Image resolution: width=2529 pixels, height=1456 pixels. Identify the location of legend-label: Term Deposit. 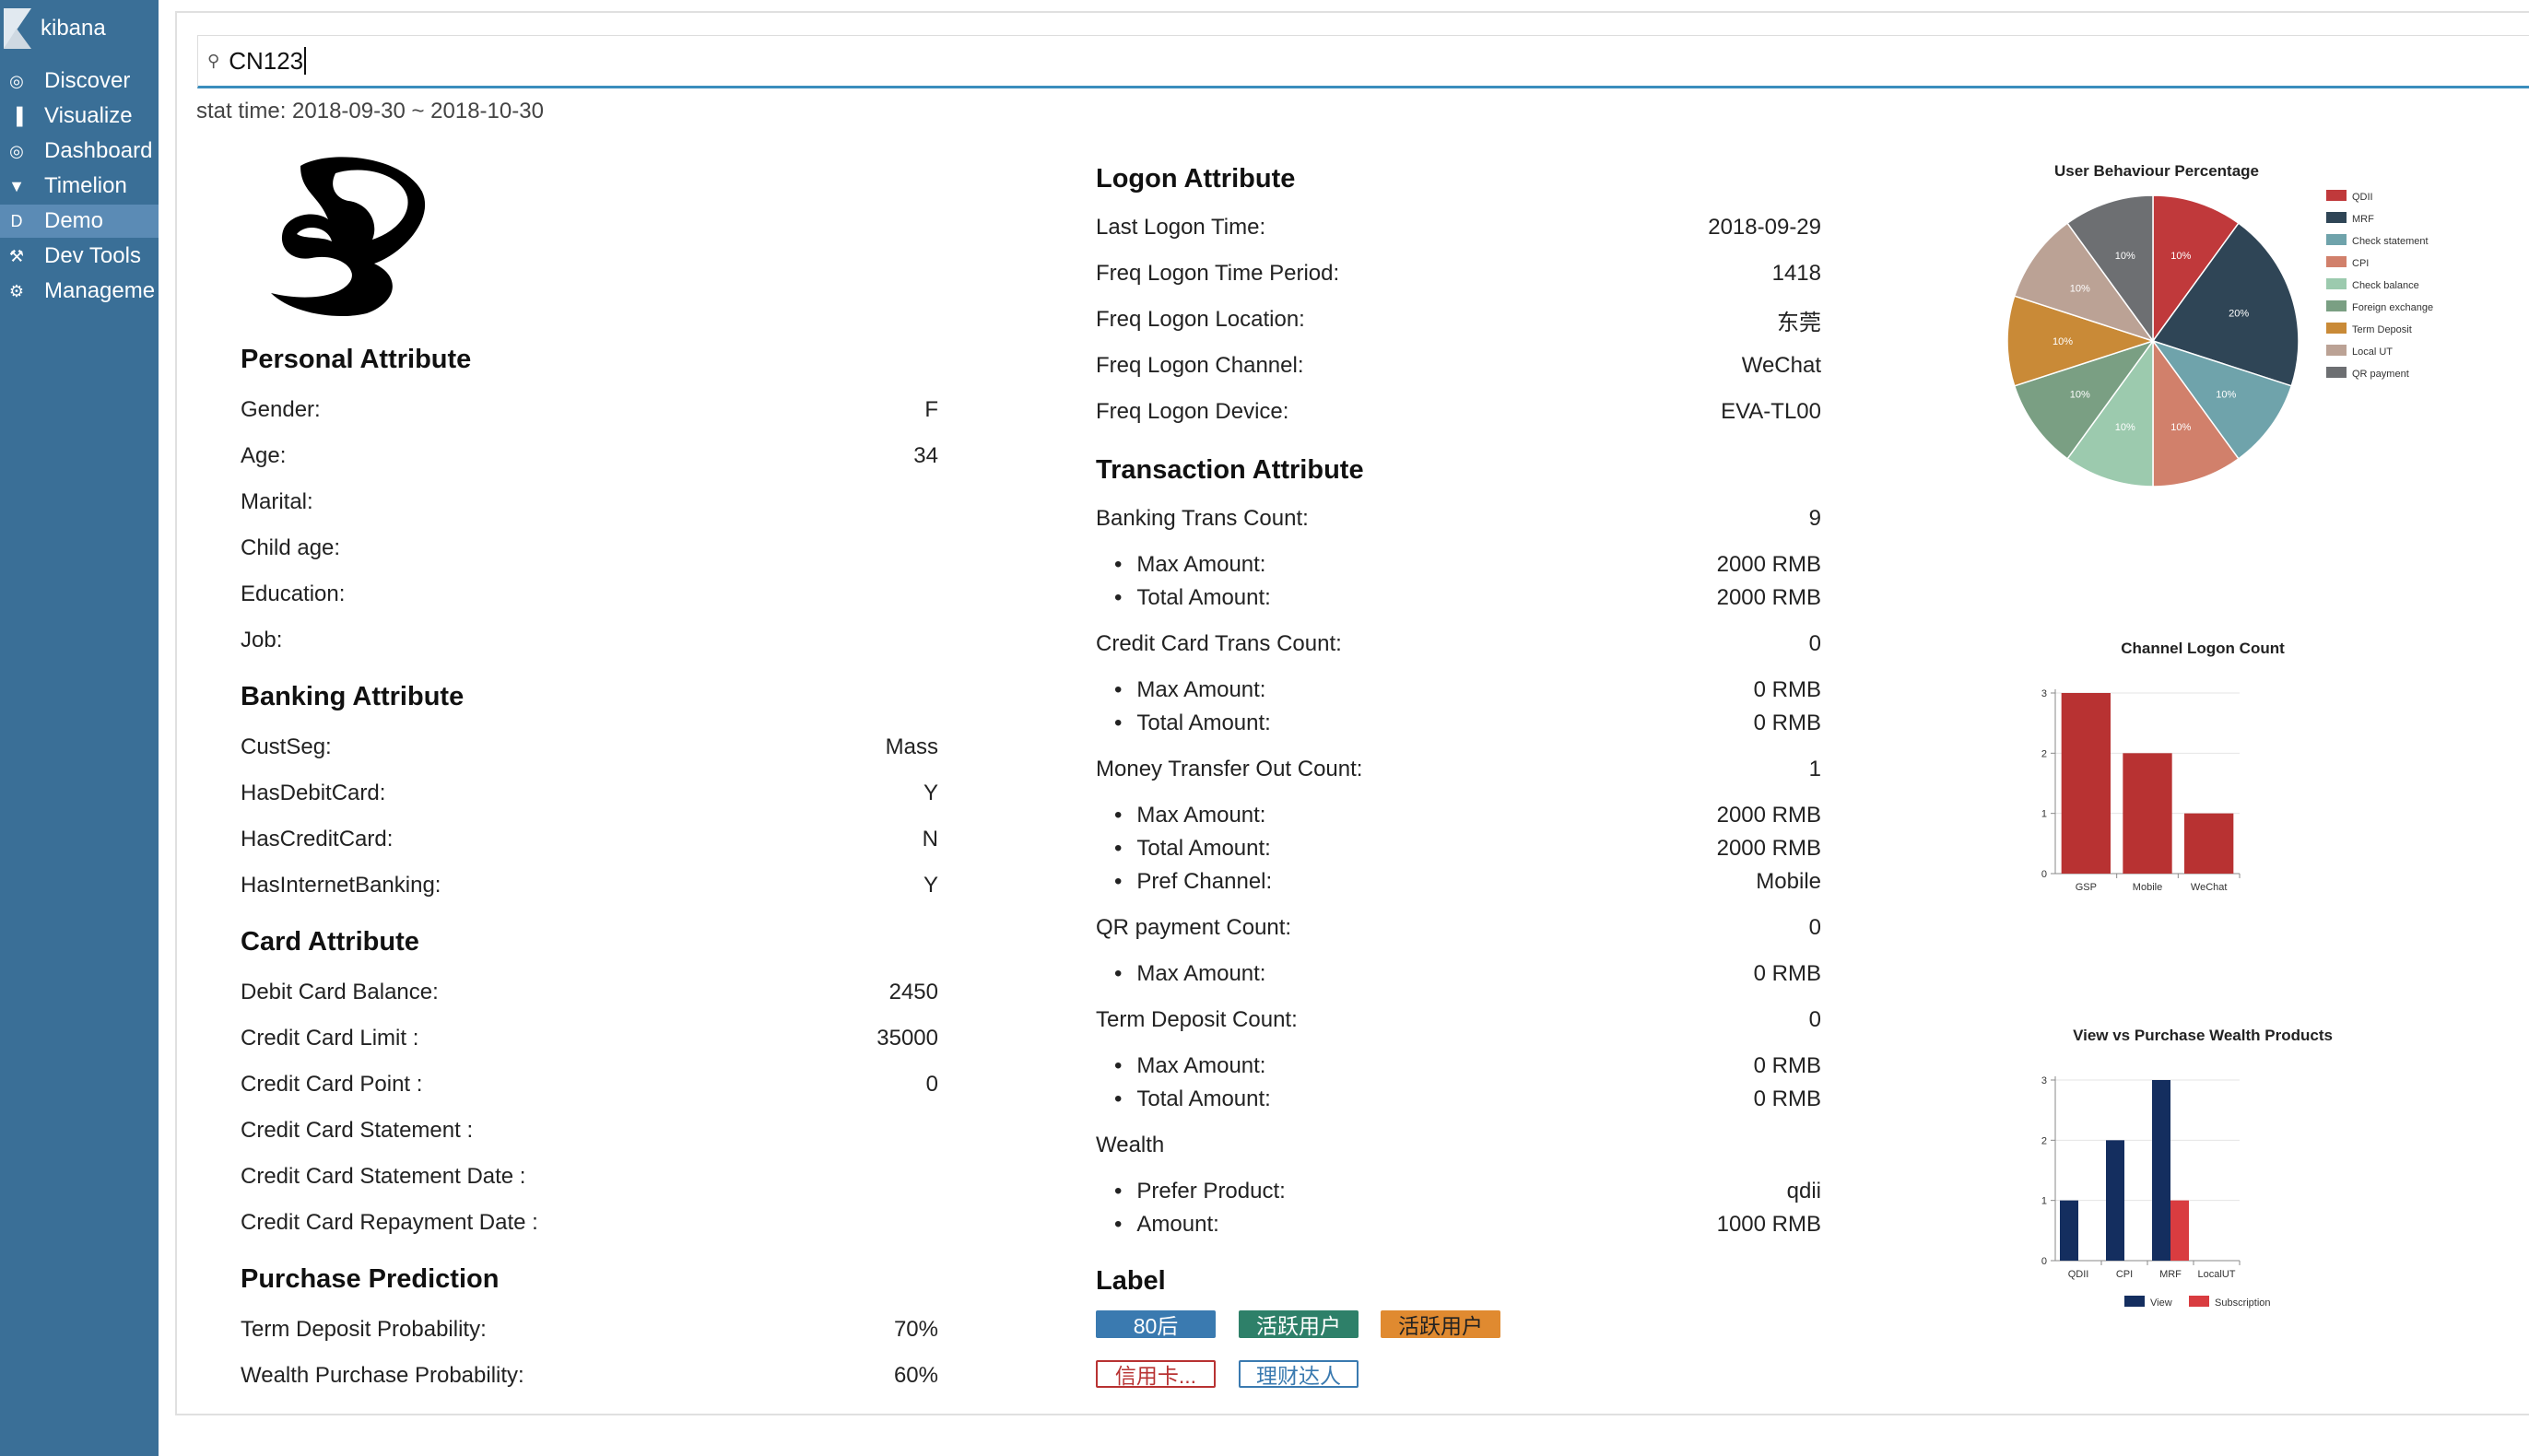
(2382, 329).